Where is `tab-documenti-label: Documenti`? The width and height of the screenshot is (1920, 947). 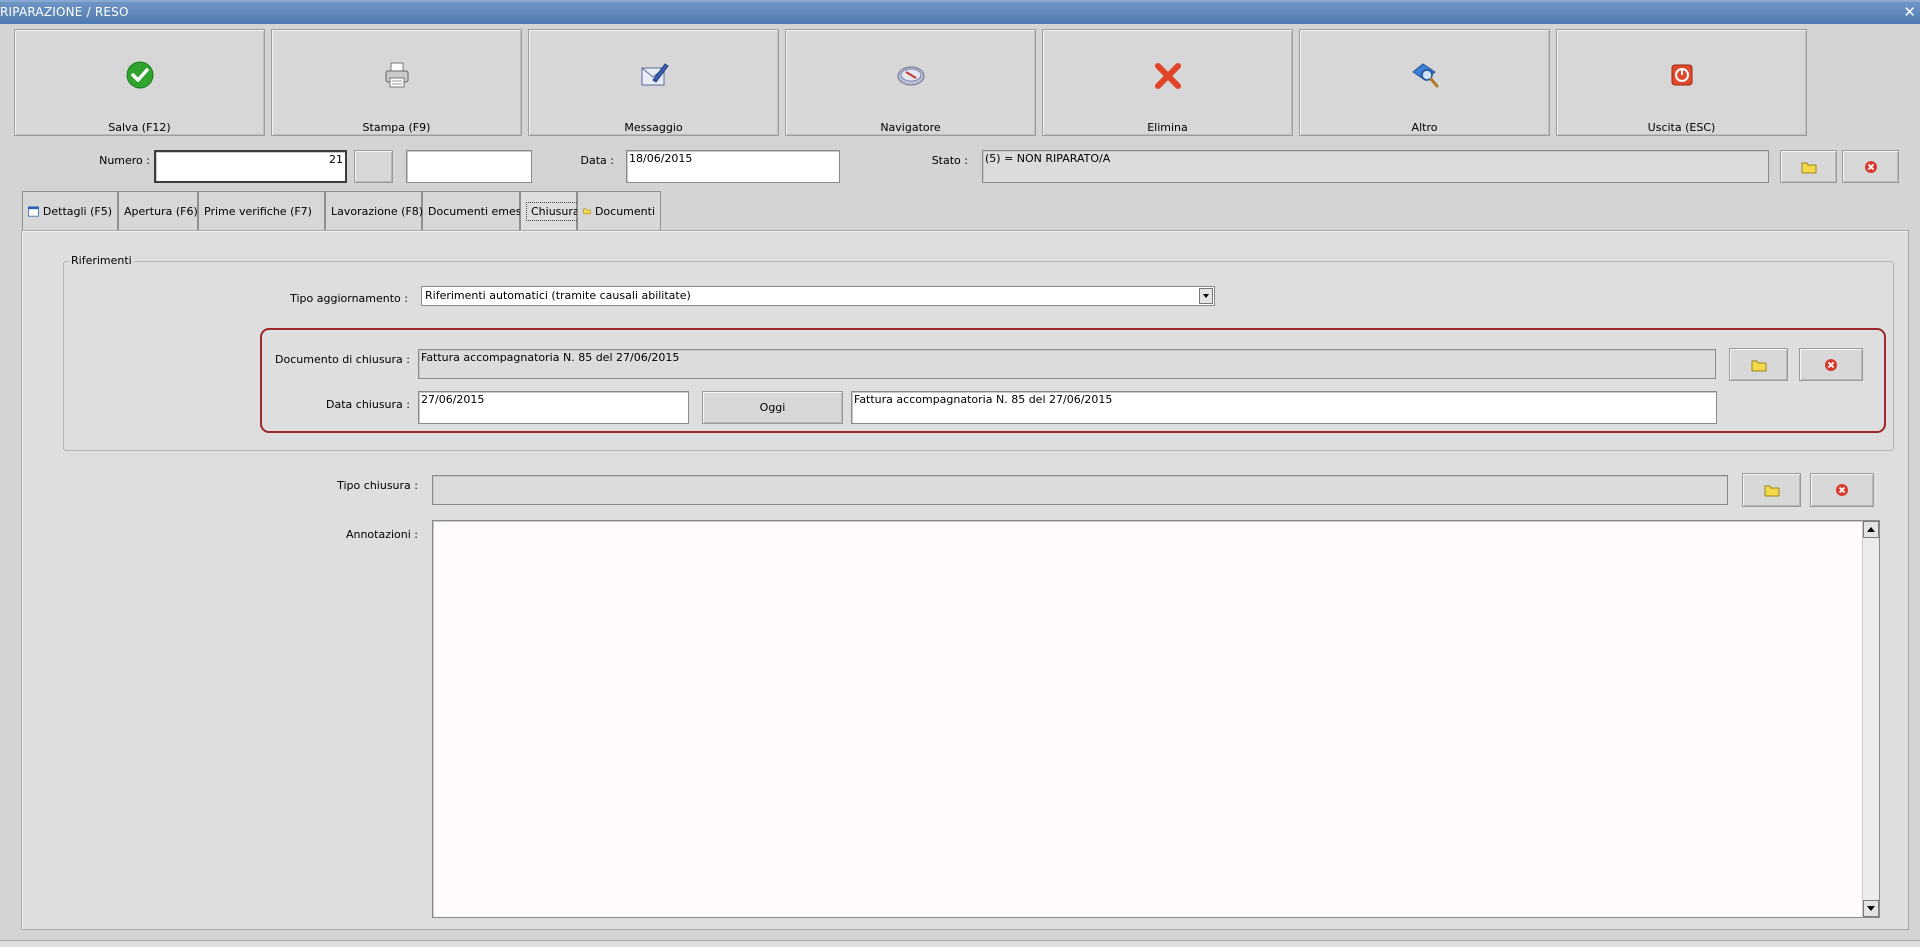 tab-documenti-label: Documenti is located at coordinates (624, 211).